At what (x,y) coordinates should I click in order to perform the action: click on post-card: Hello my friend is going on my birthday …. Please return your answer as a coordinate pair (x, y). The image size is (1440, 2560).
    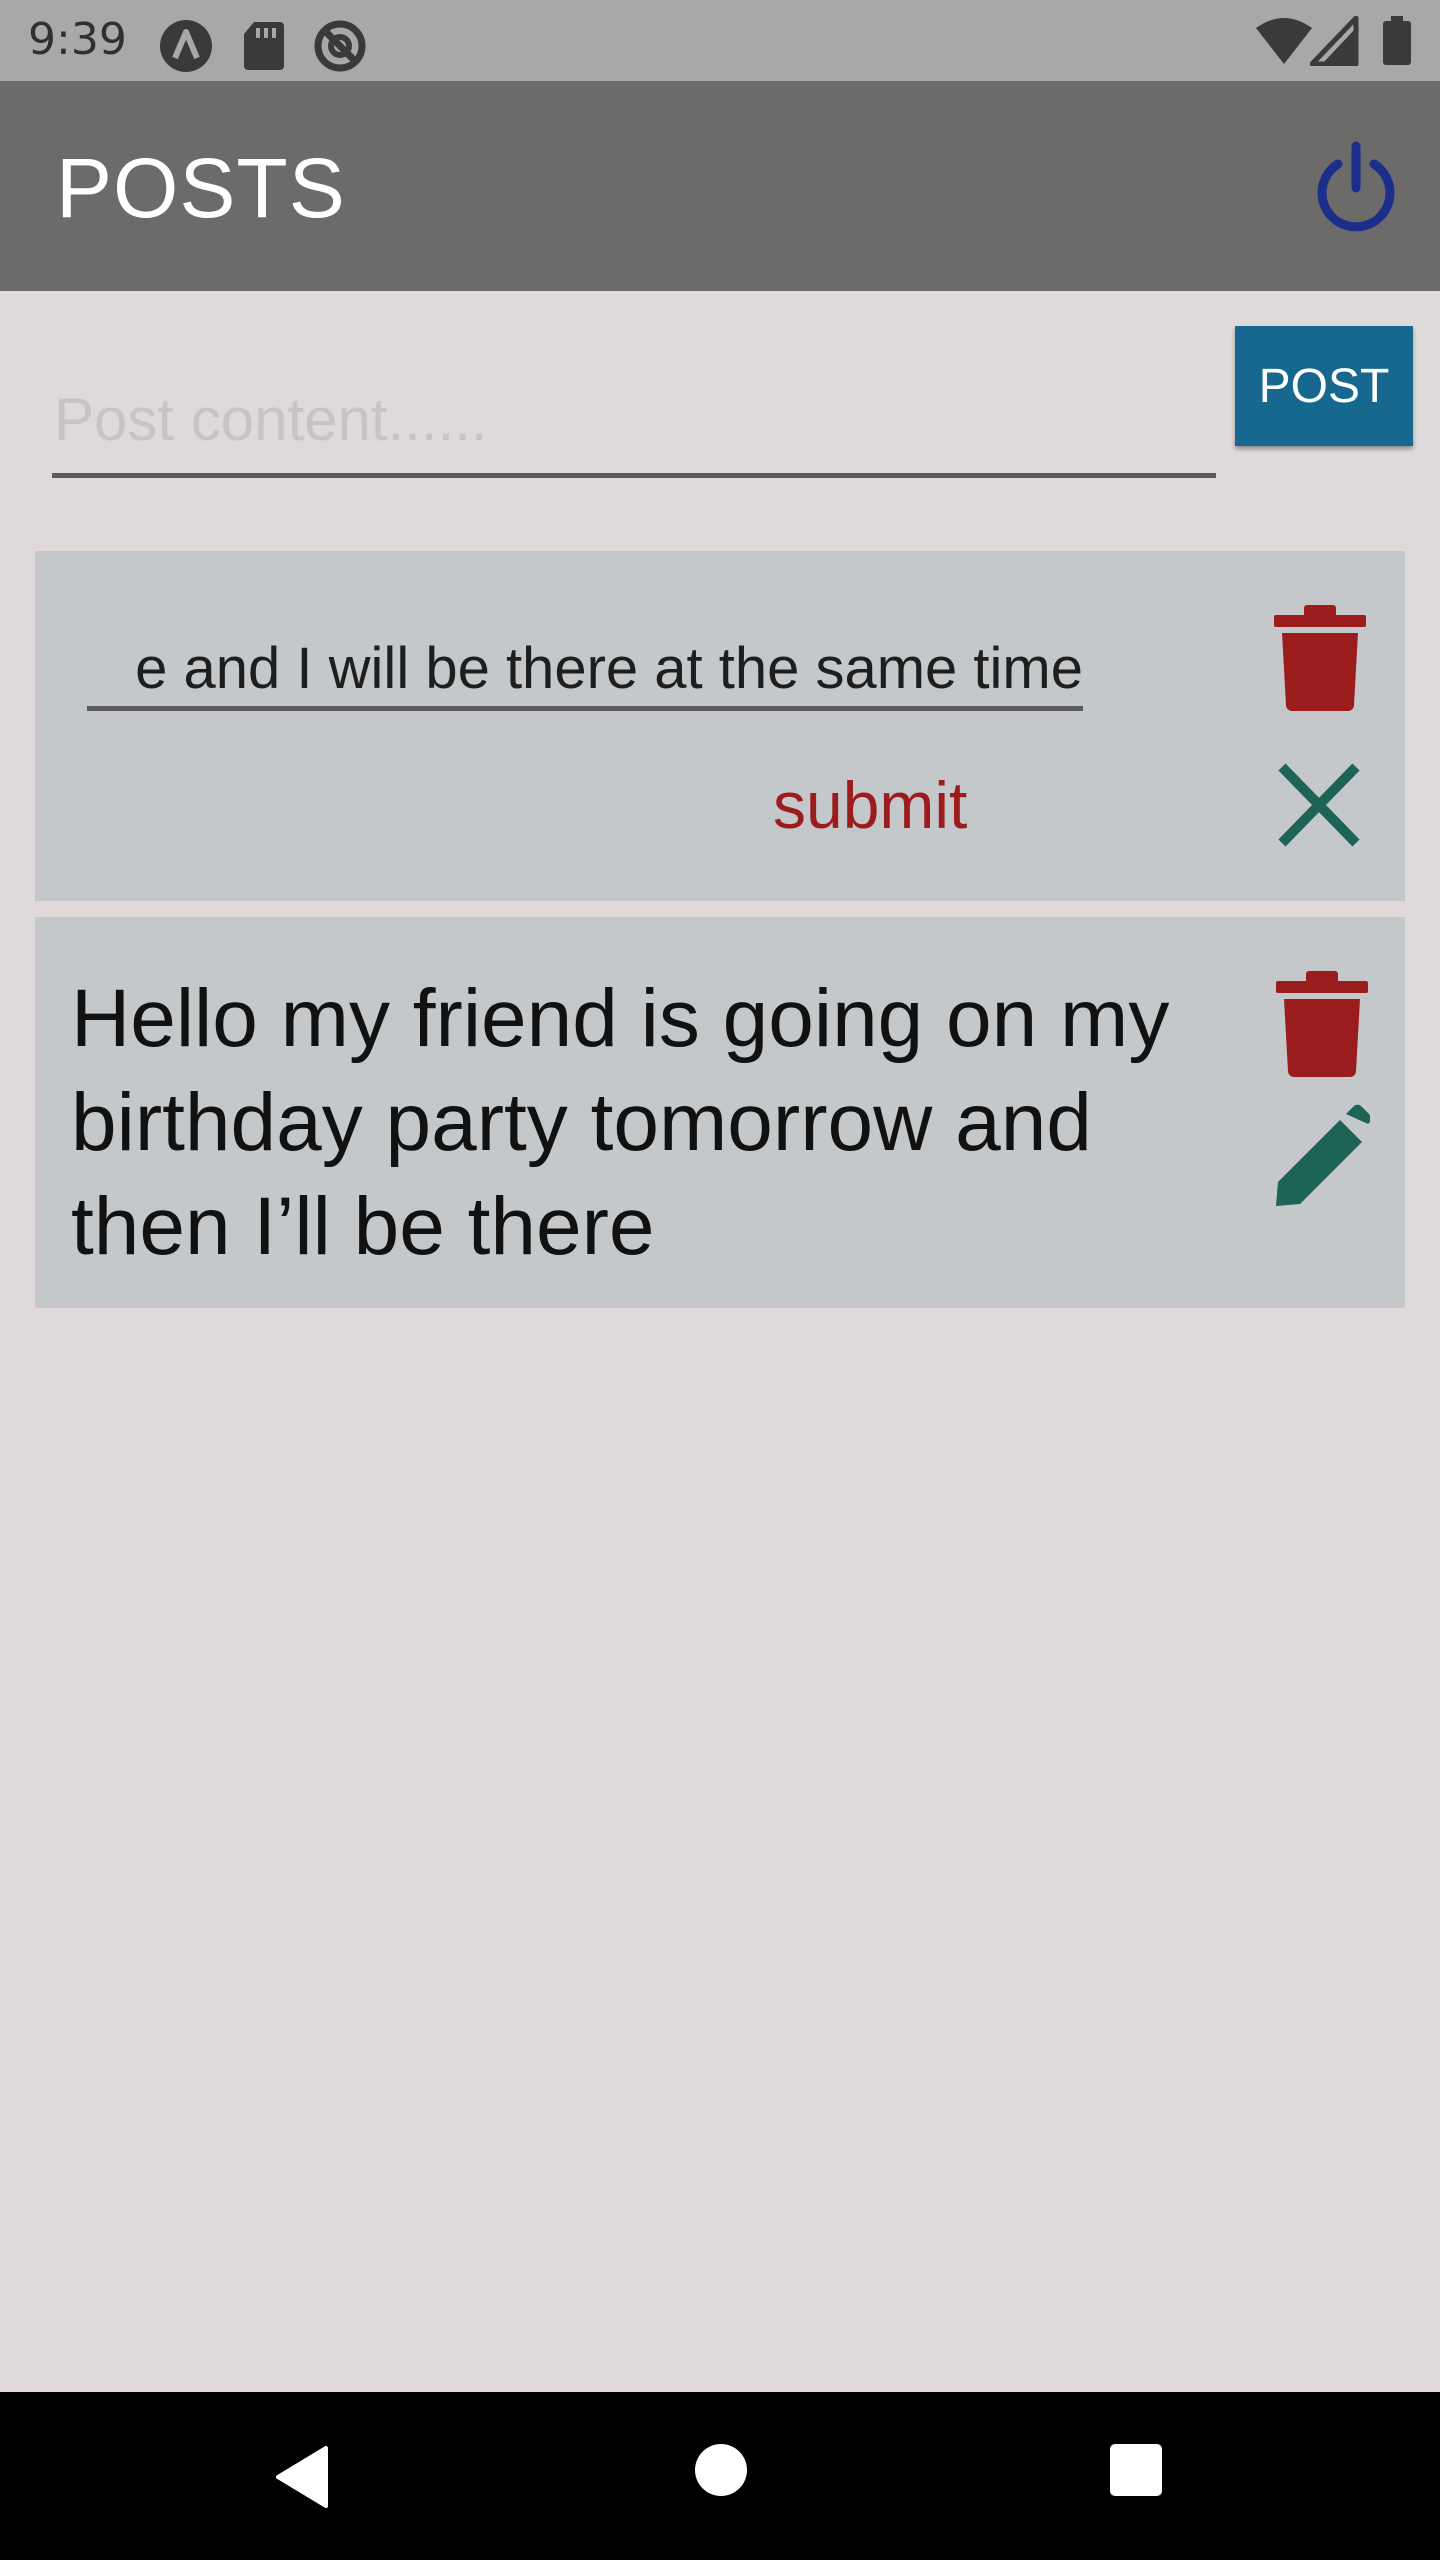
    Looking at the image, I should click on (720, 1112).